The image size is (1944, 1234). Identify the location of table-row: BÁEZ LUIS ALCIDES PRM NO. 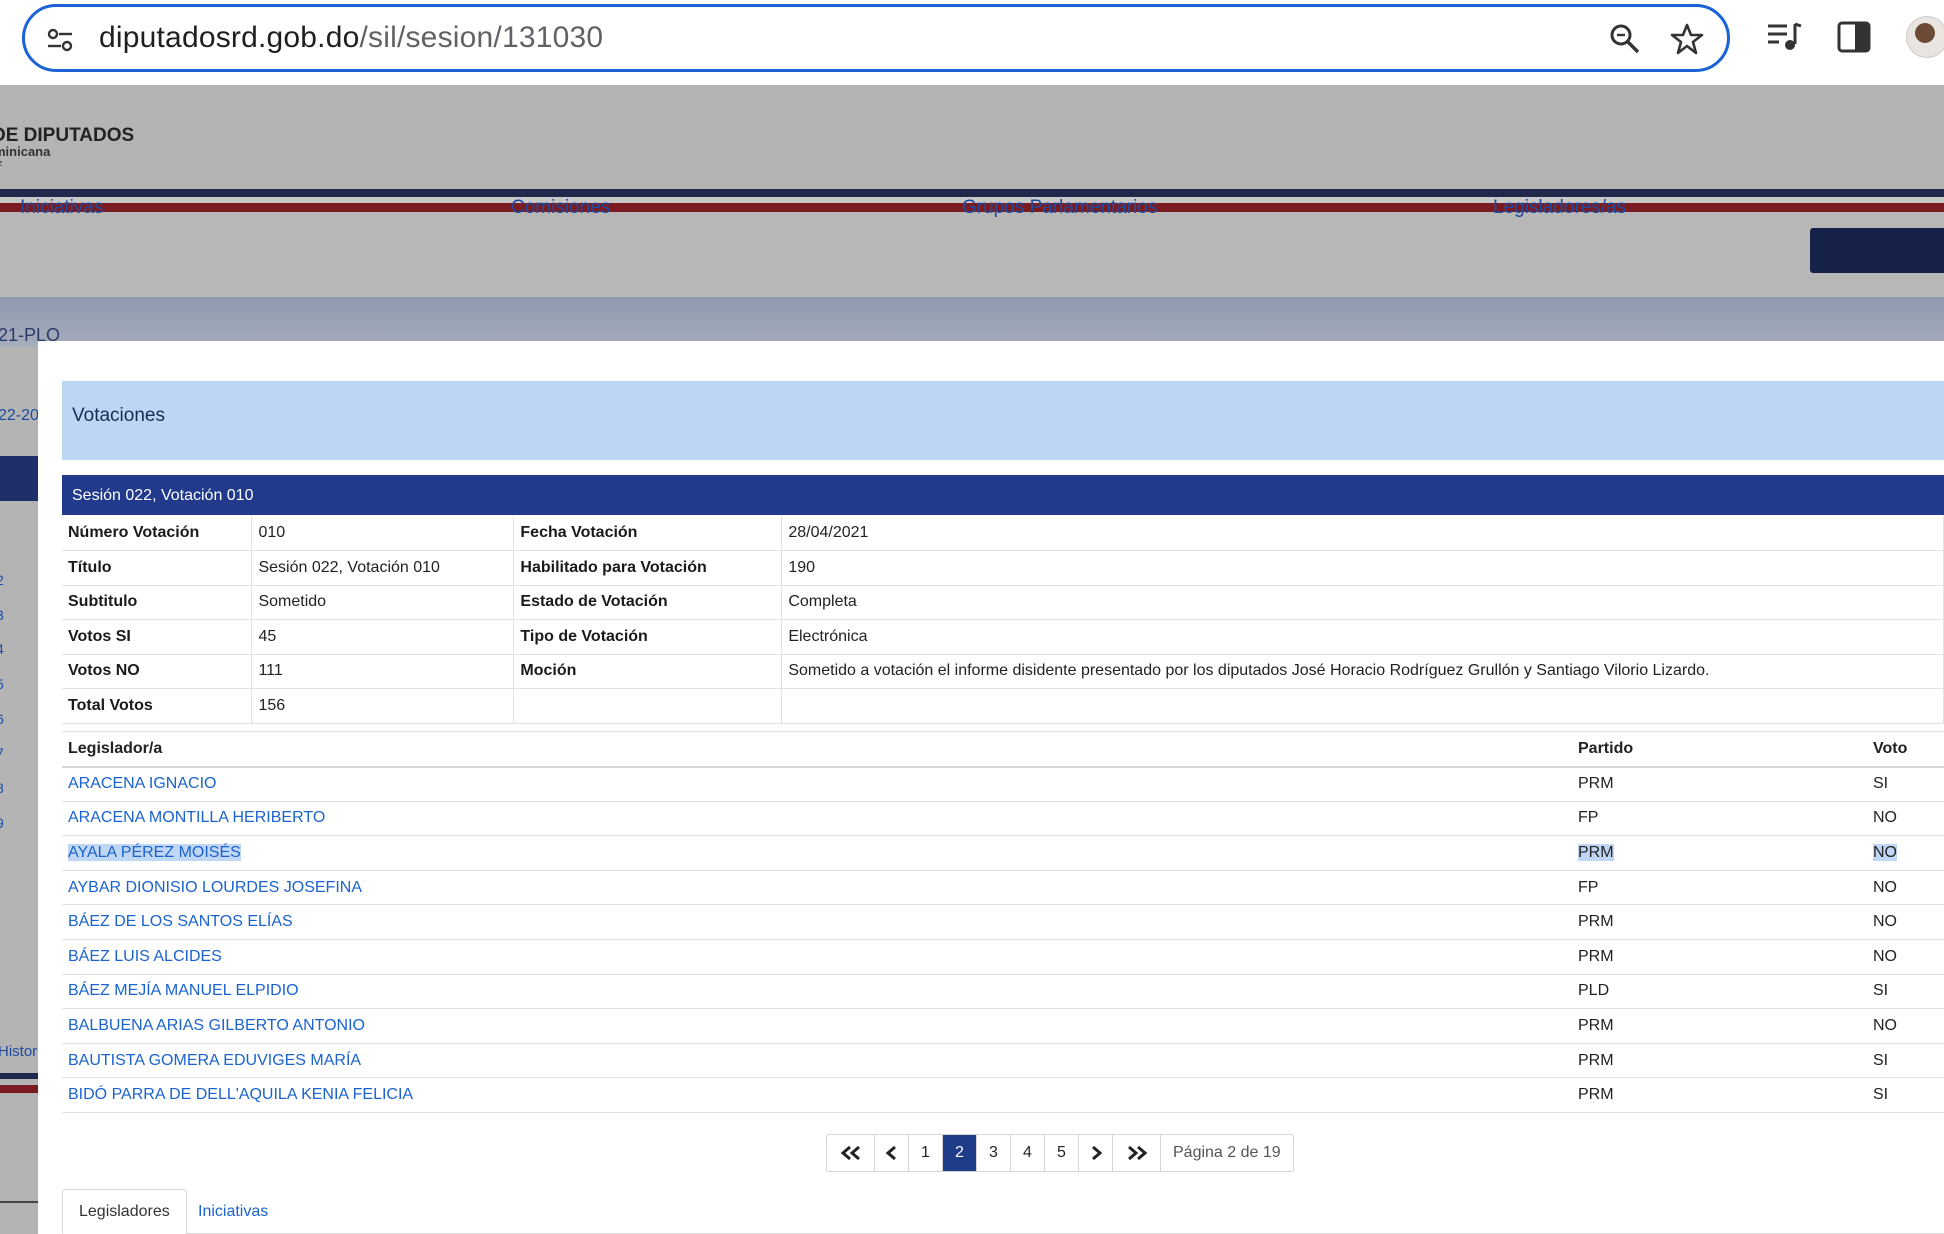
(1003, 957).